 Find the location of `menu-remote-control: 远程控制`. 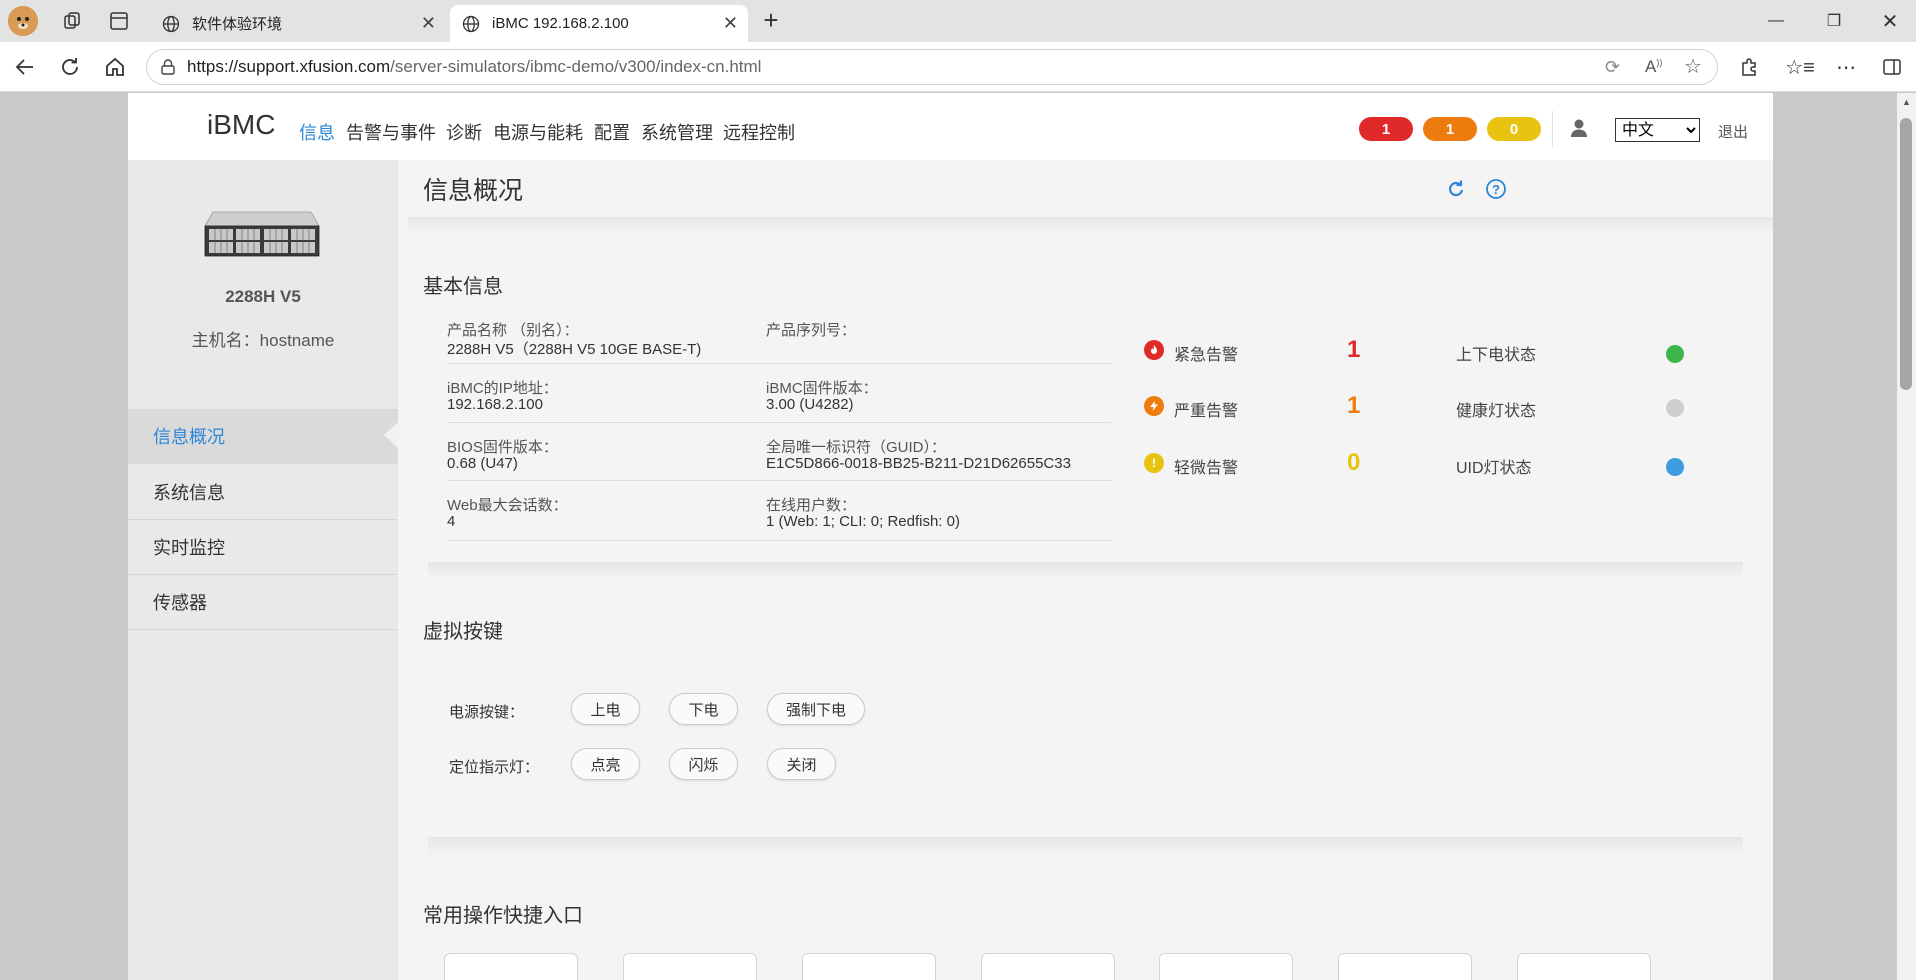

menu-remote-control: 远程控制 is located at coordinates (759, 132).